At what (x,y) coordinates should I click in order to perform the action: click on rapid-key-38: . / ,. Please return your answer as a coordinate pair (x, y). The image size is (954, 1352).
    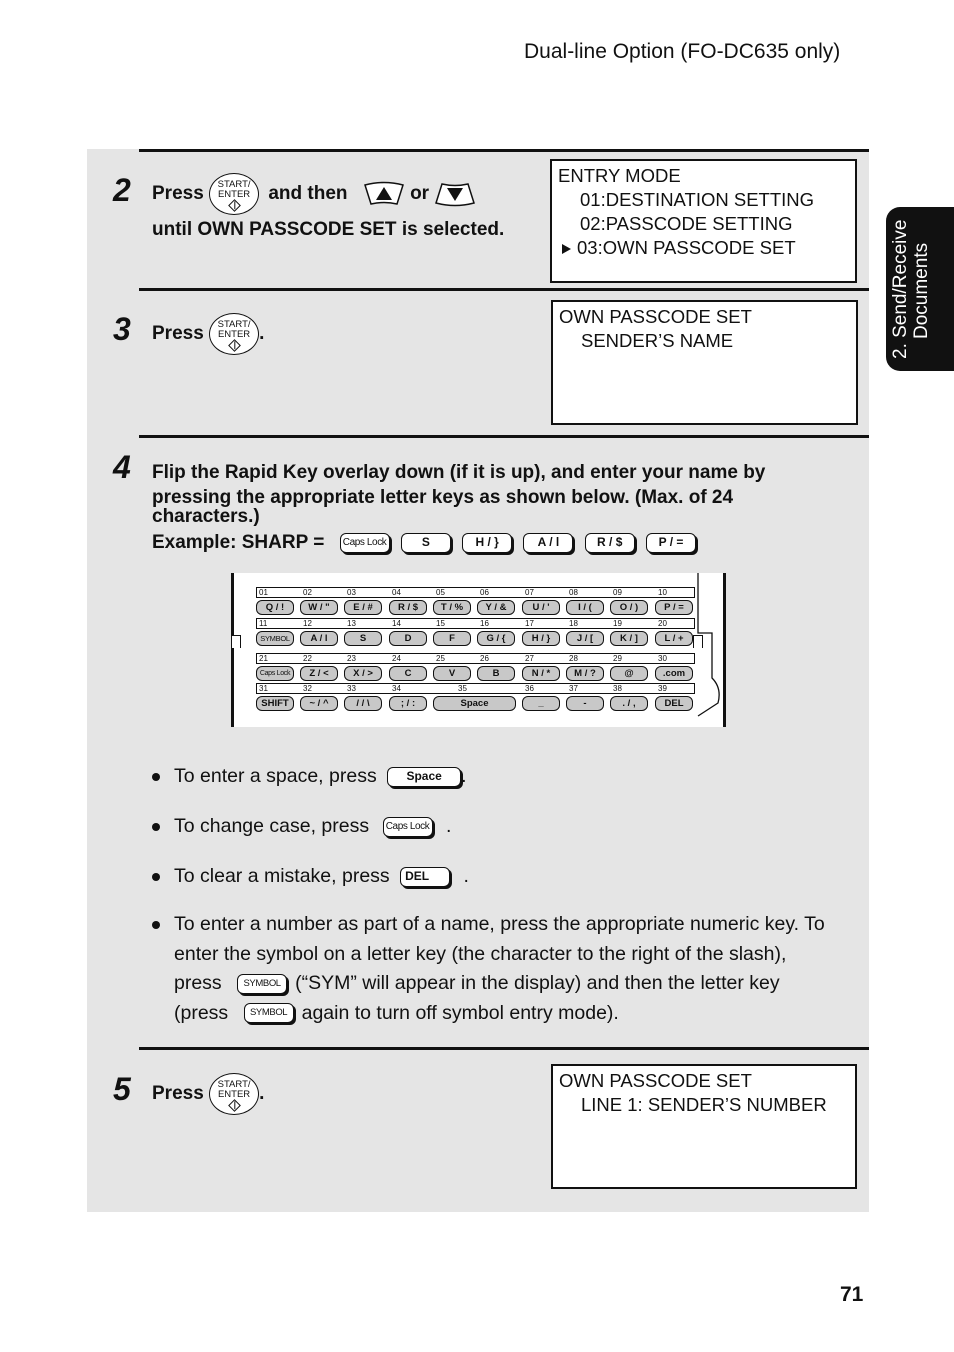
    Looking at the image, I should click on (629, 703).